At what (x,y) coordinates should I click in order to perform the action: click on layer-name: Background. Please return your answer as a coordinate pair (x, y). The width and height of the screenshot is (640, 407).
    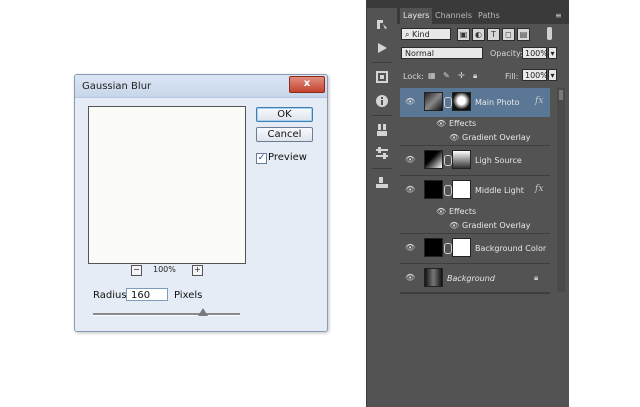
    Looking at the image, I should click on (471, 278).